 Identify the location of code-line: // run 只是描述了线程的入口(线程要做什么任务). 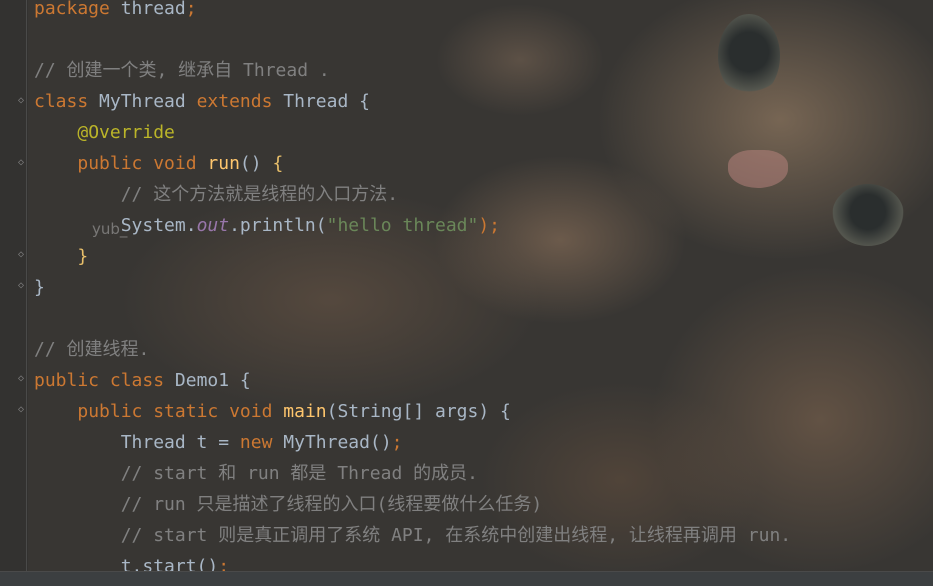
(288, 504).